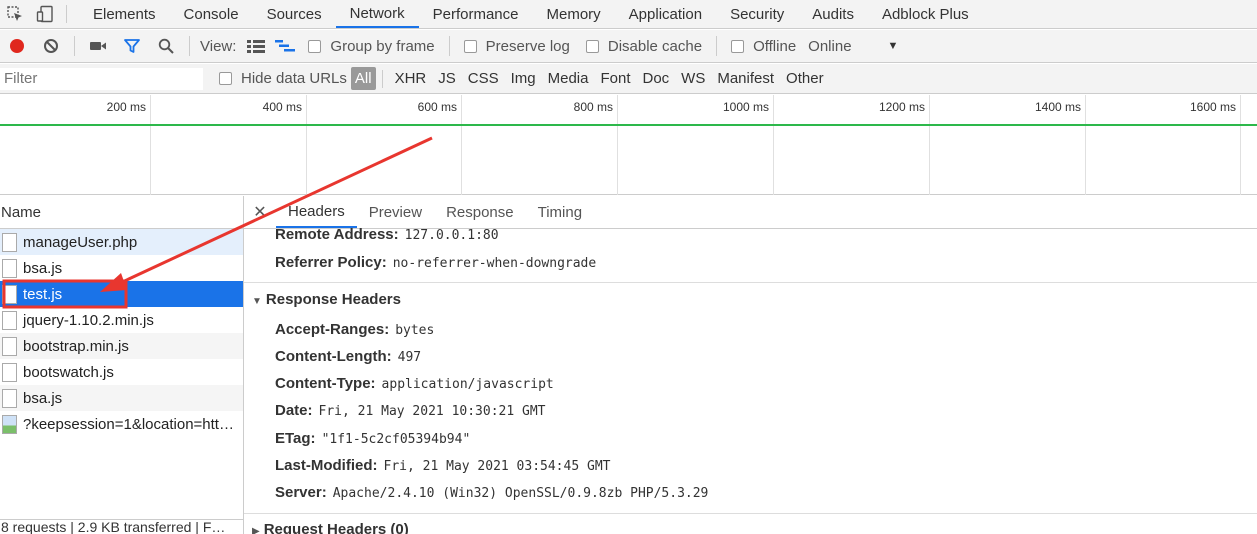  Describe the element at coordinates (337, 234) in the screenshot. I see `header-key: Remote Address:` at that location.